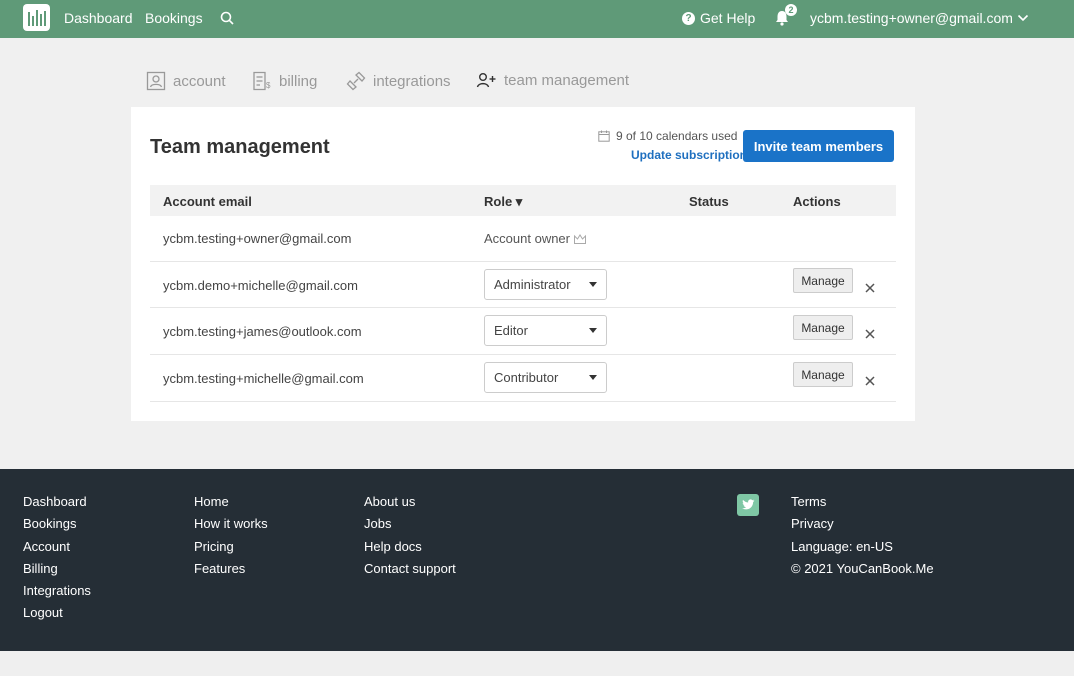 Image resolution: width=1074 pixels, height=676 pixels. What do you see at coordinates (580, 238) in the screenshot?
I see `crown-icon` at bounding box center [580, 238].